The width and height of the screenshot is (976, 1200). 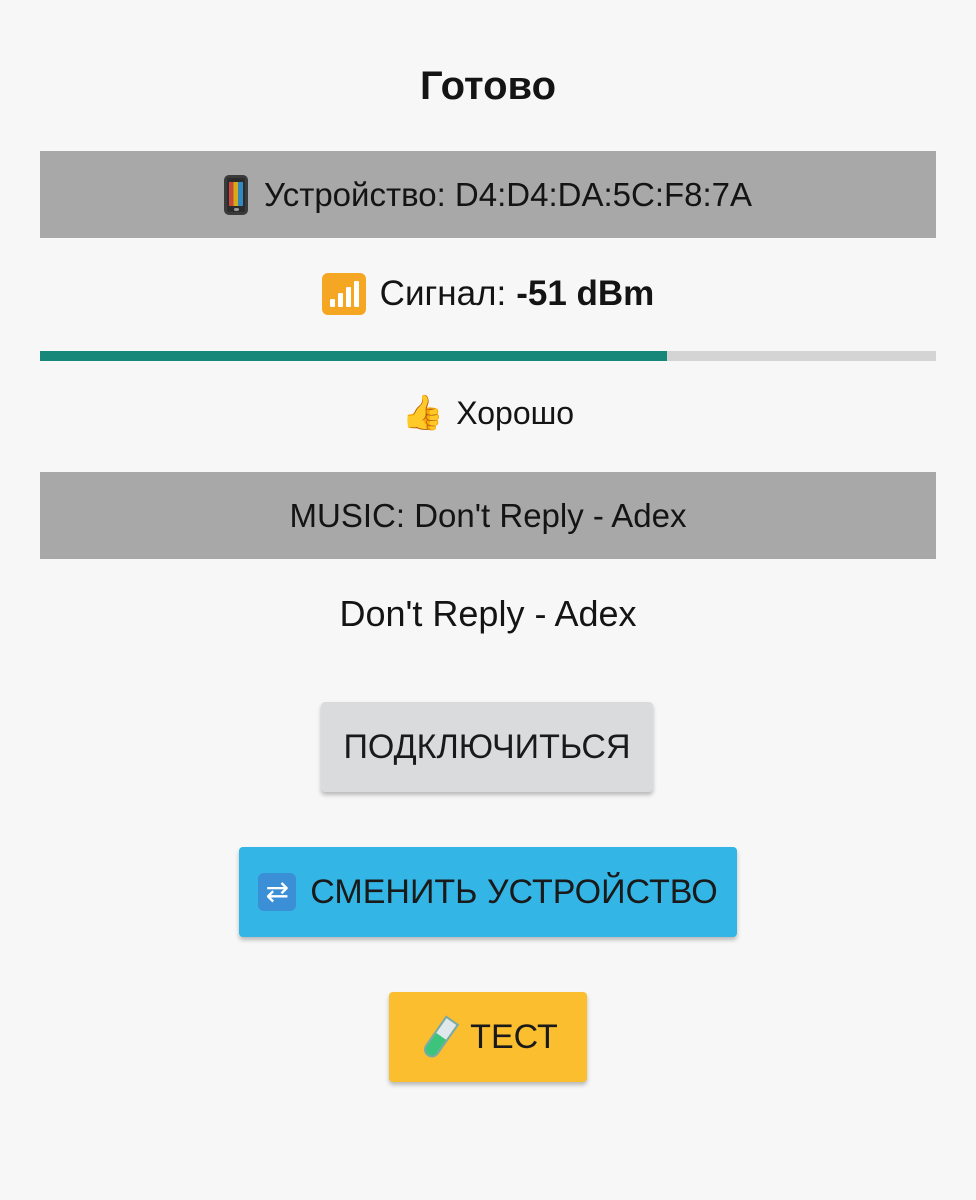 I want to click on test-tube-icon, so click(x=437, y=1037).